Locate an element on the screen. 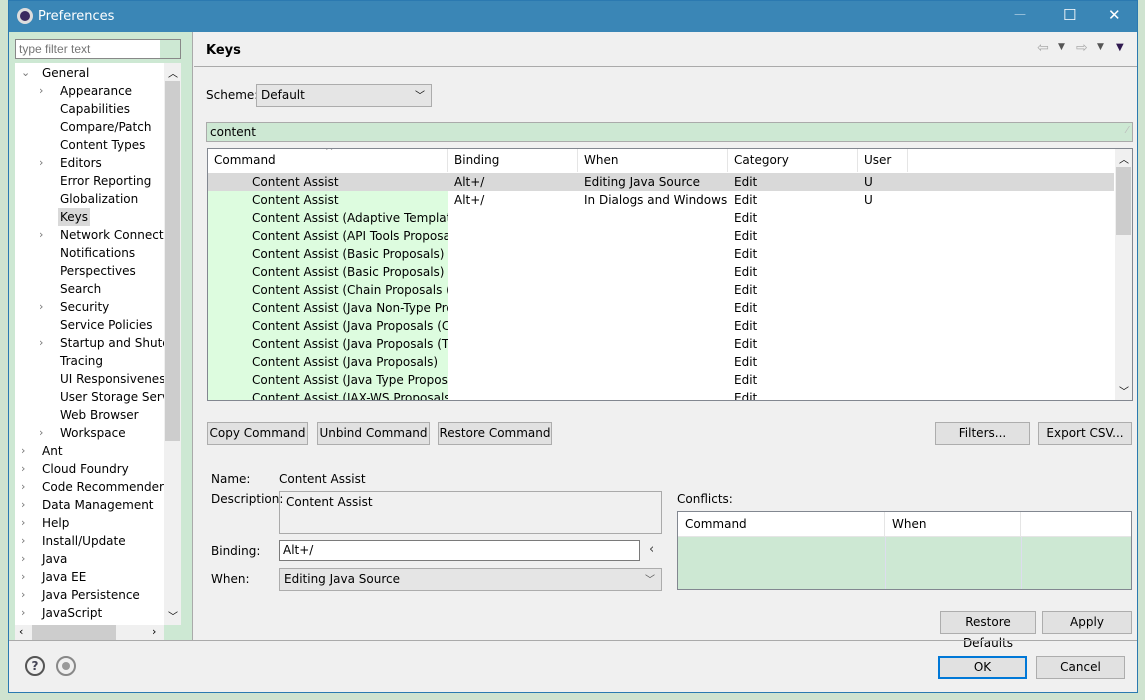 The image size is (1145, 700). tree-item: › Editors is located at coordinates (89, 163).